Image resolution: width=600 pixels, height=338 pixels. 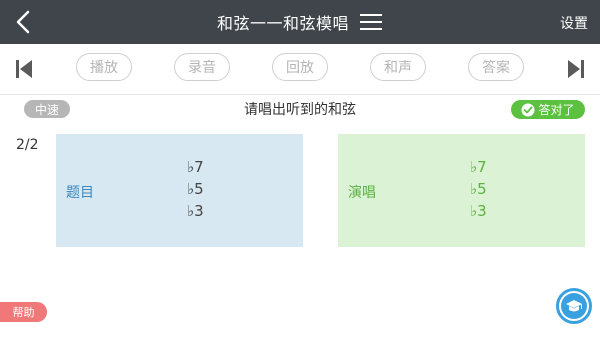 What do you see at coordinates (528, 109) in the screenshot?
I see `check-icon` at bounding box center [528, 109].